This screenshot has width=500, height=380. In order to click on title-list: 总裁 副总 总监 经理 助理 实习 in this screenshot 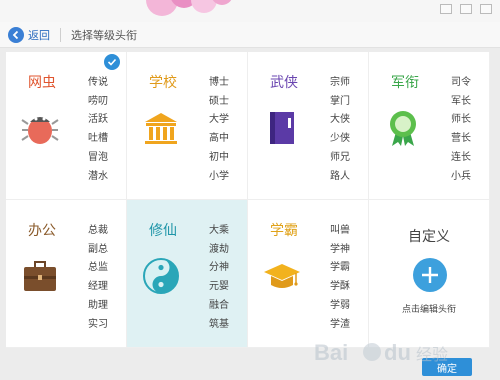, I will do `click(98, 278)`.